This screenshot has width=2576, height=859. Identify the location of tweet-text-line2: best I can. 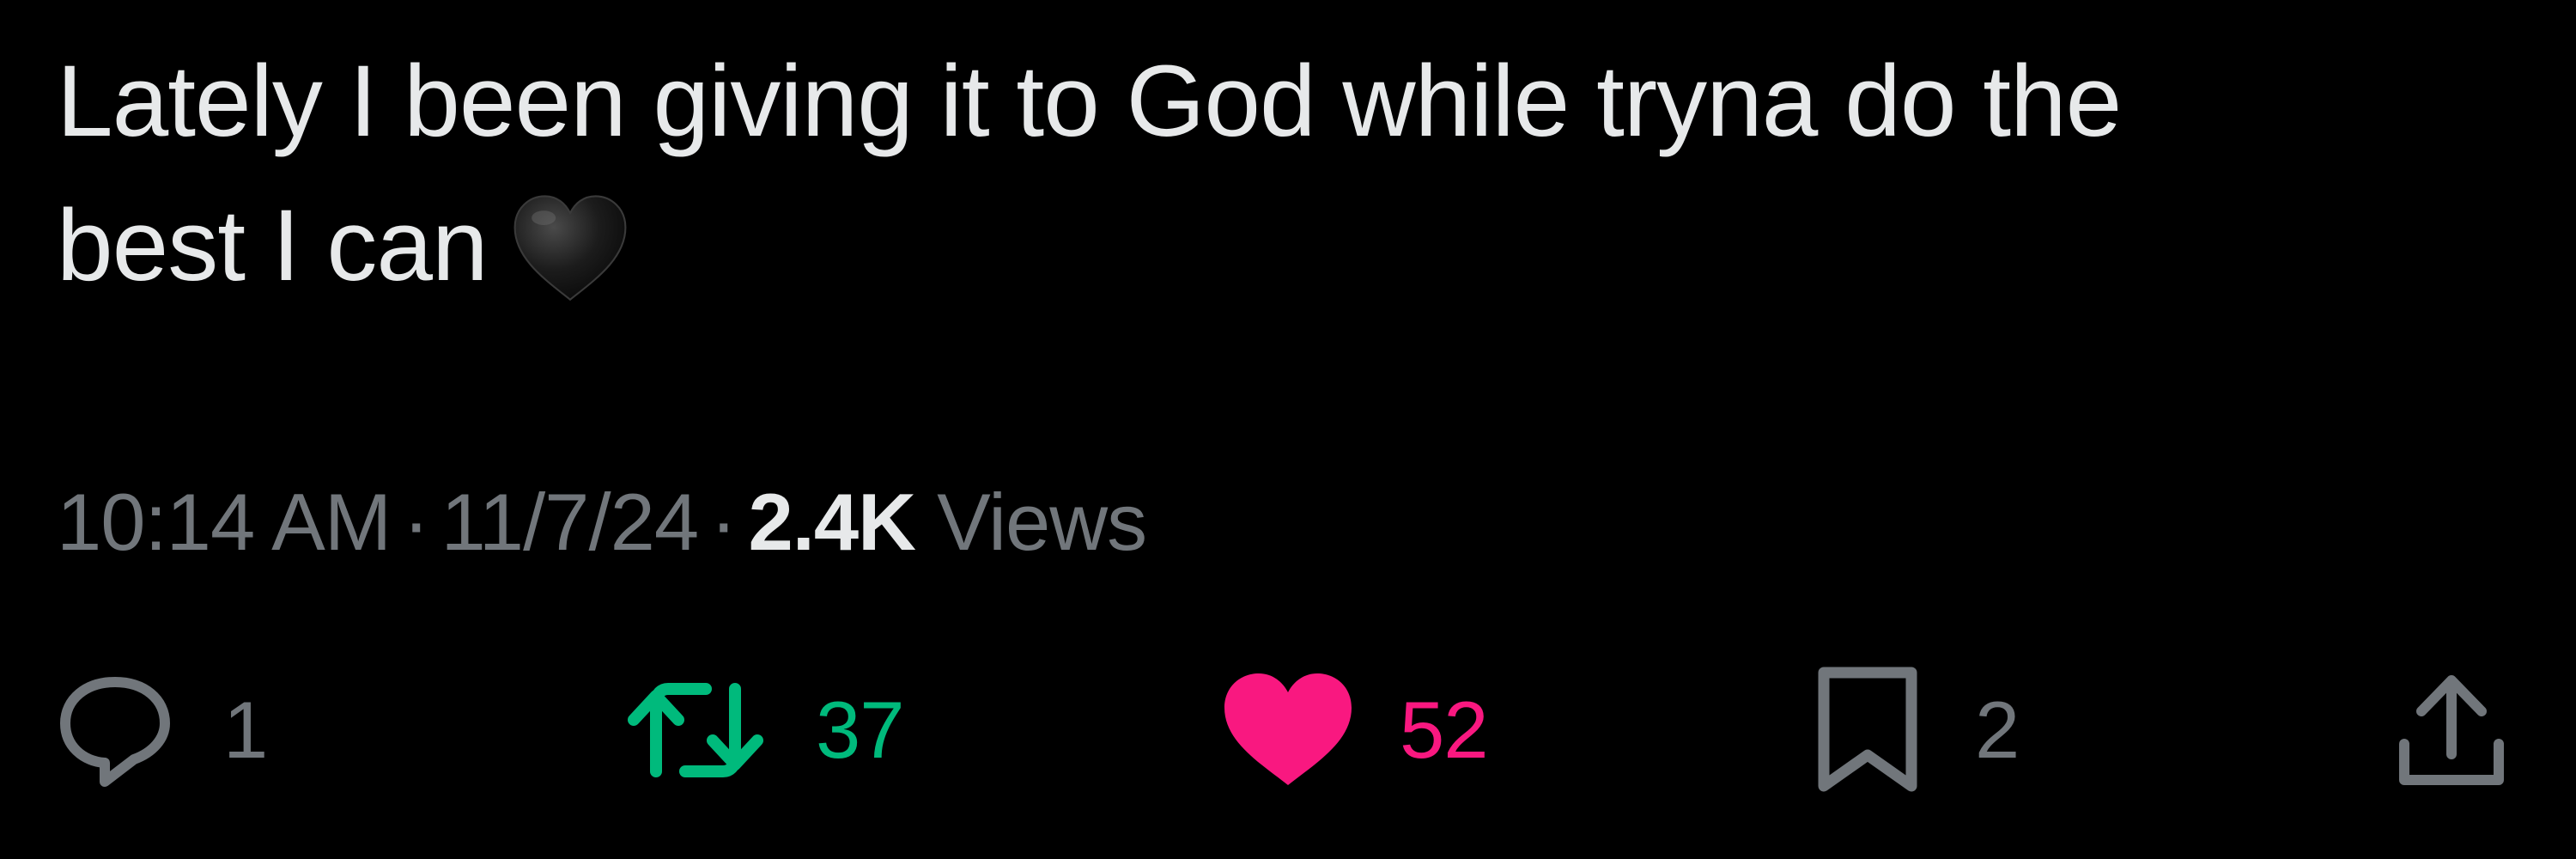
(273, 245).